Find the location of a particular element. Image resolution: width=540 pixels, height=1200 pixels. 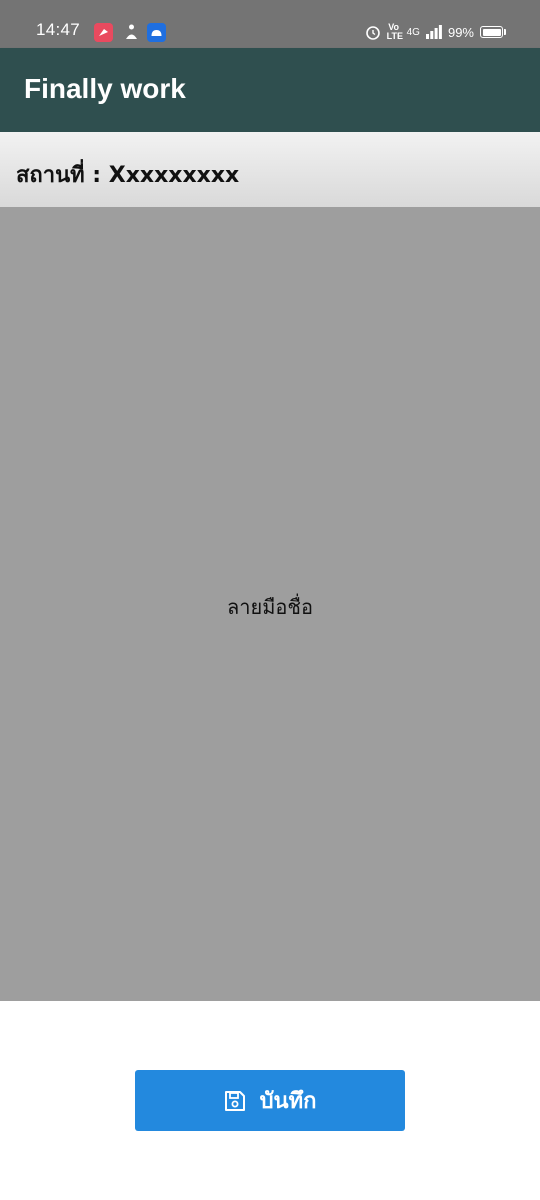

save-button: บันทึก is located at coordinates (270, 1100).